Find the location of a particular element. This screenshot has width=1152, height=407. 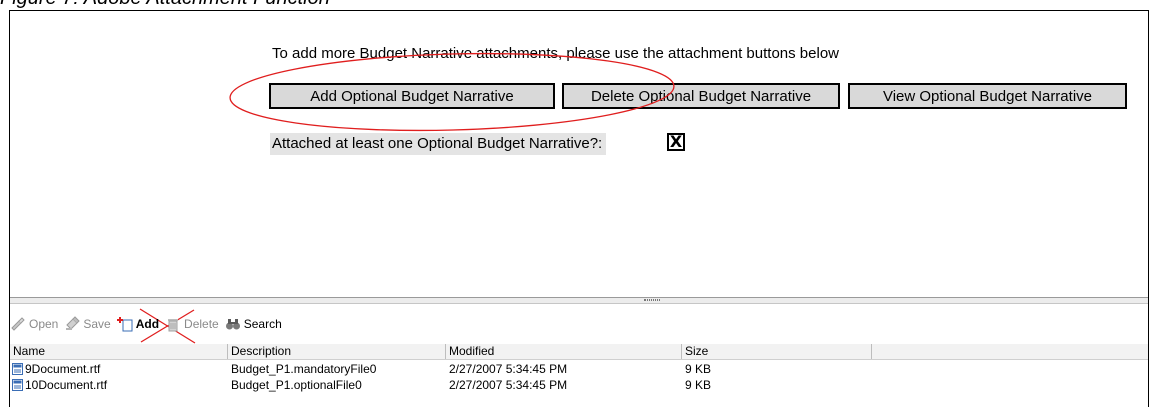

toolbar-delete-label: Delete is located at coordinates (201, 324).